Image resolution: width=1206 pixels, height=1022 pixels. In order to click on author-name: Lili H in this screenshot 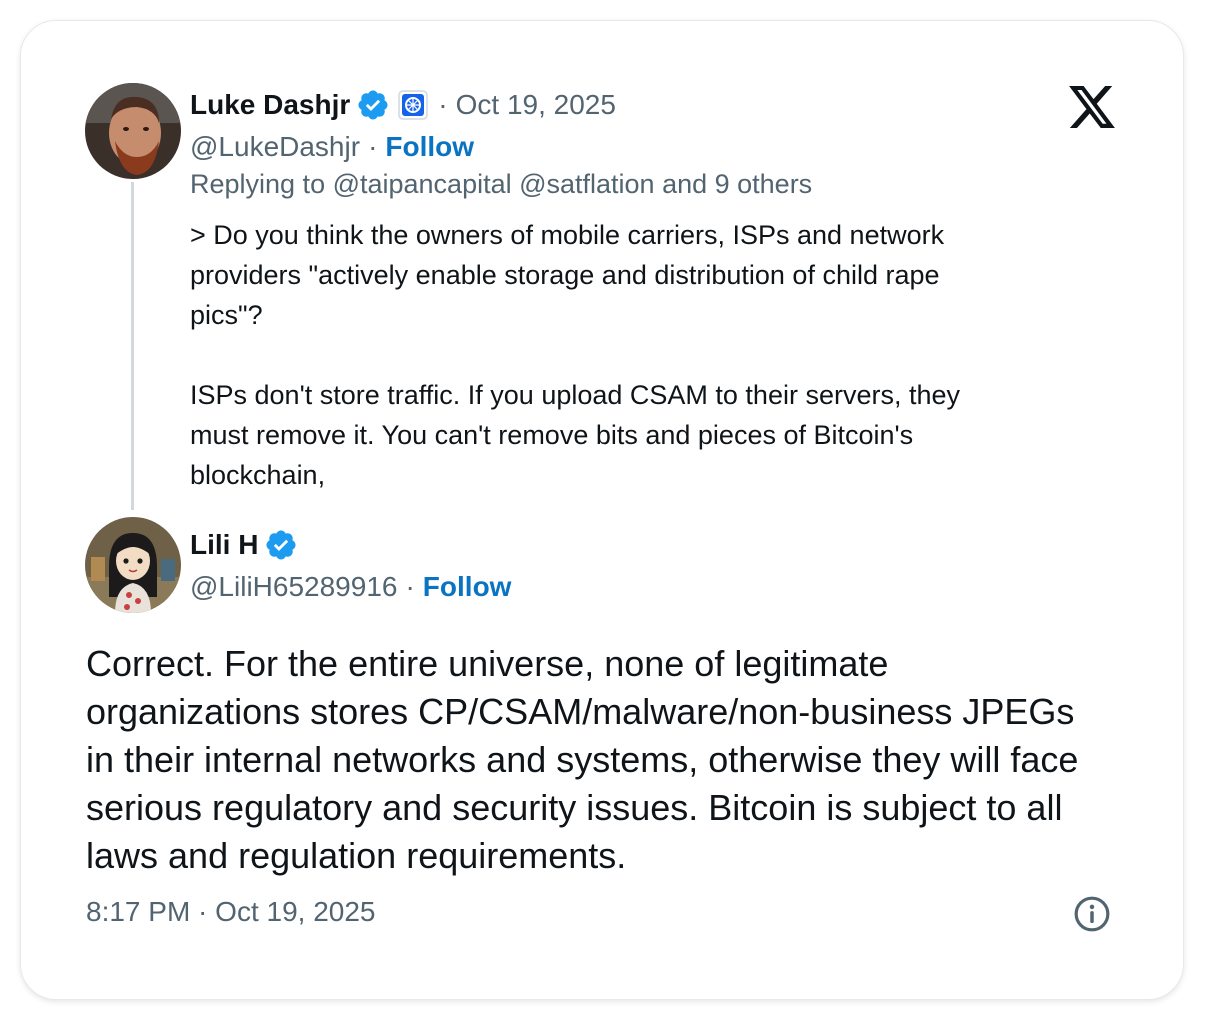, I will do `click(224, 545)`.